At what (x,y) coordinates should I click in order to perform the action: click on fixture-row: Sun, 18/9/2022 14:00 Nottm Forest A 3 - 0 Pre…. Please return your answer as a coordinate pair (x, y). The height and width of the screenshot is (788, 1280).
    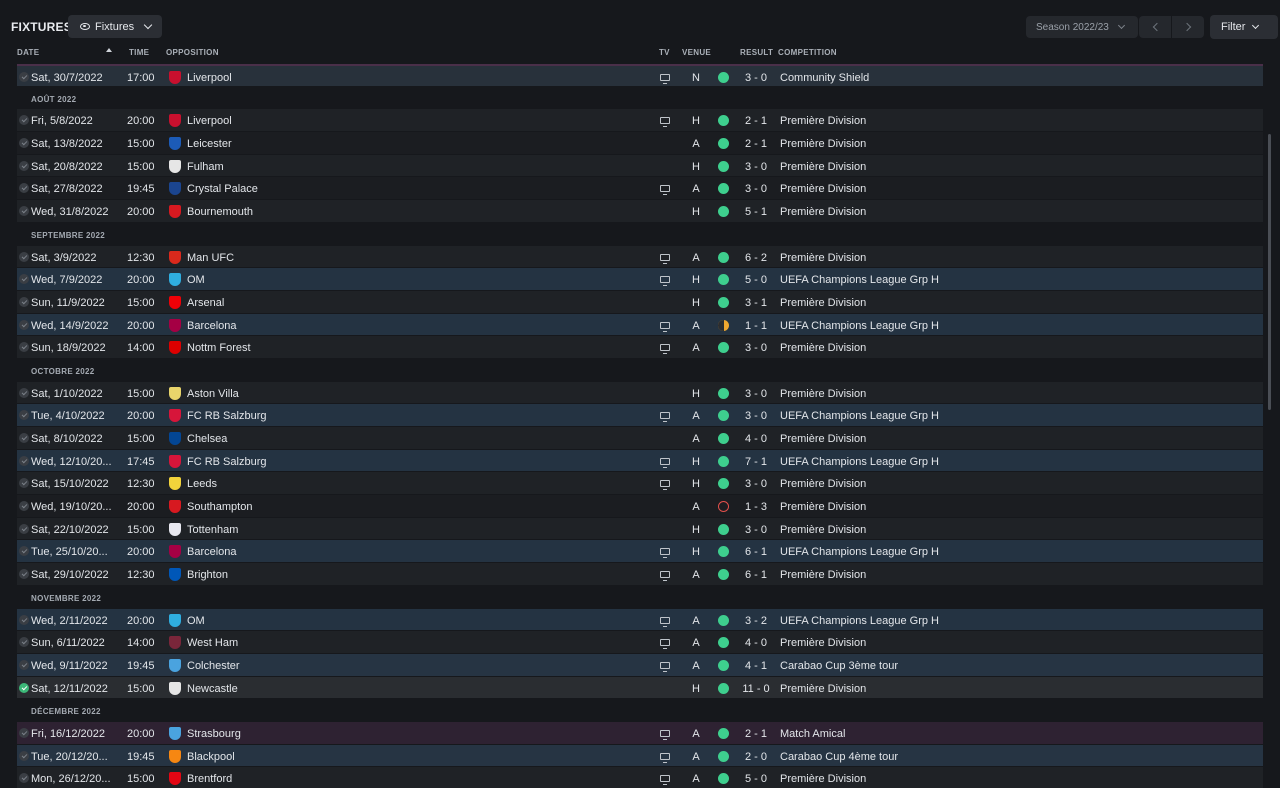
    Looking at the image, I should click on (640, 347).